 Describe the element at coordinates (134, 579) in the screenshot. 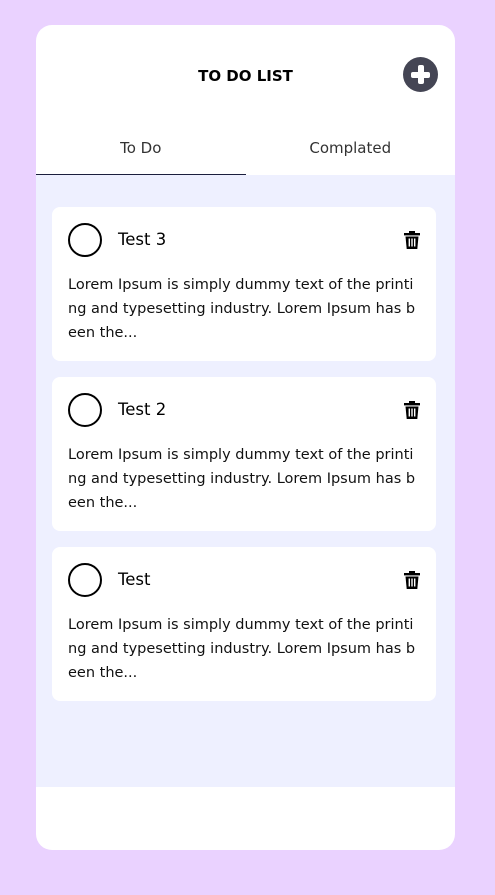

I see `task-title: Test` at that location.